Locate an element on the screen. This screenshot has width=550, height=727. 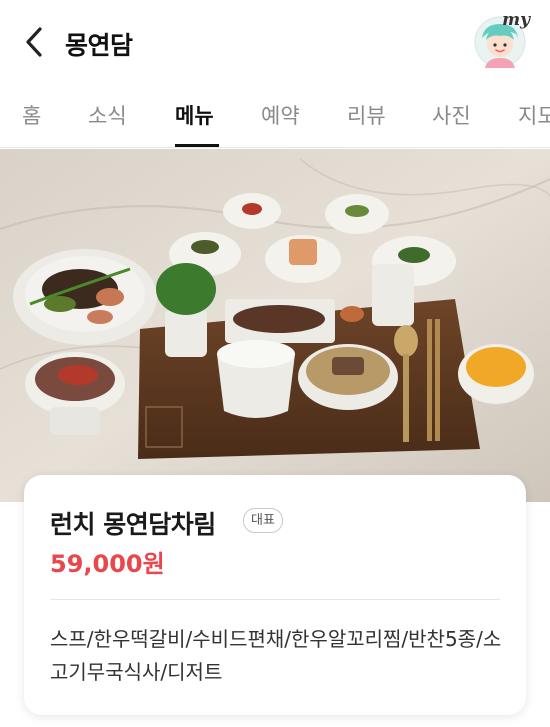
tab-bar: 홈 소식 메뉴 예약 리뷰 사진 지도 is located at coordinates (275, 117).